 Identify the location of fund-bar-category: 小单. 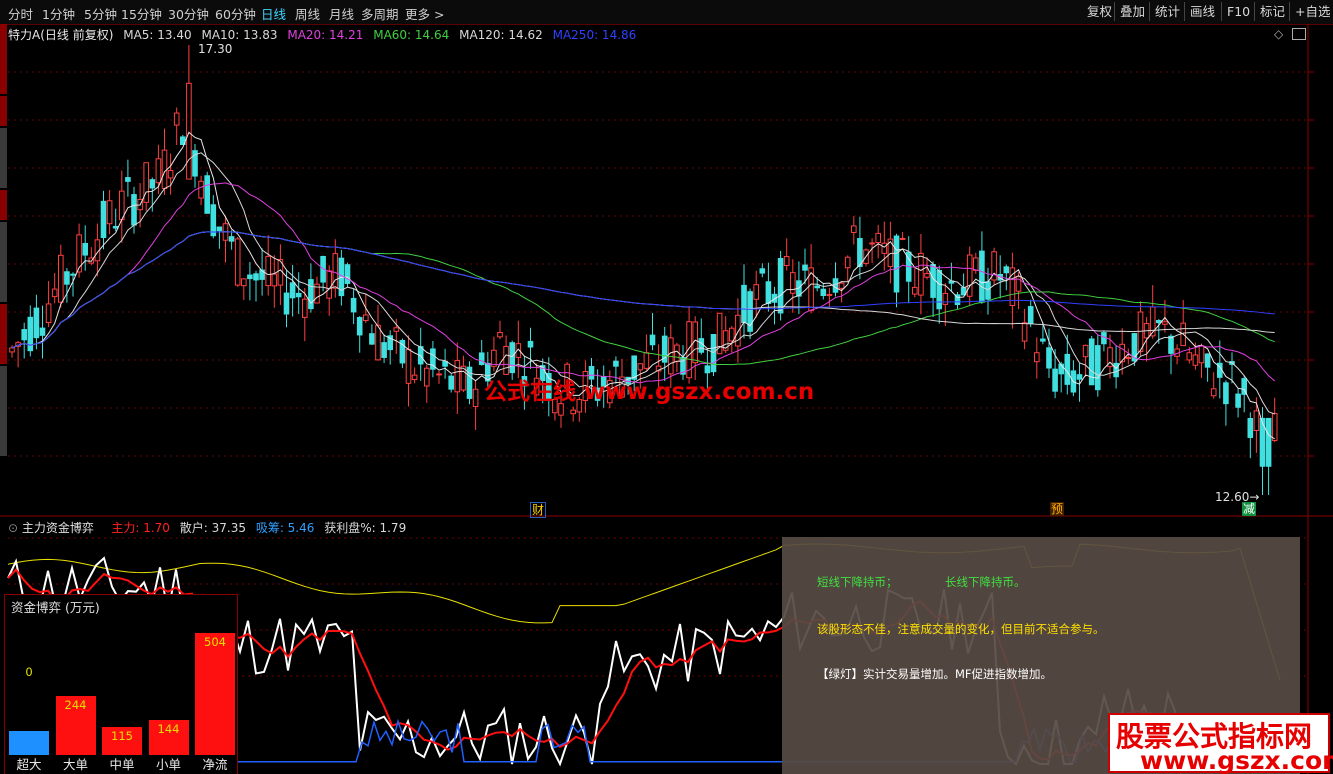
(168, 764).